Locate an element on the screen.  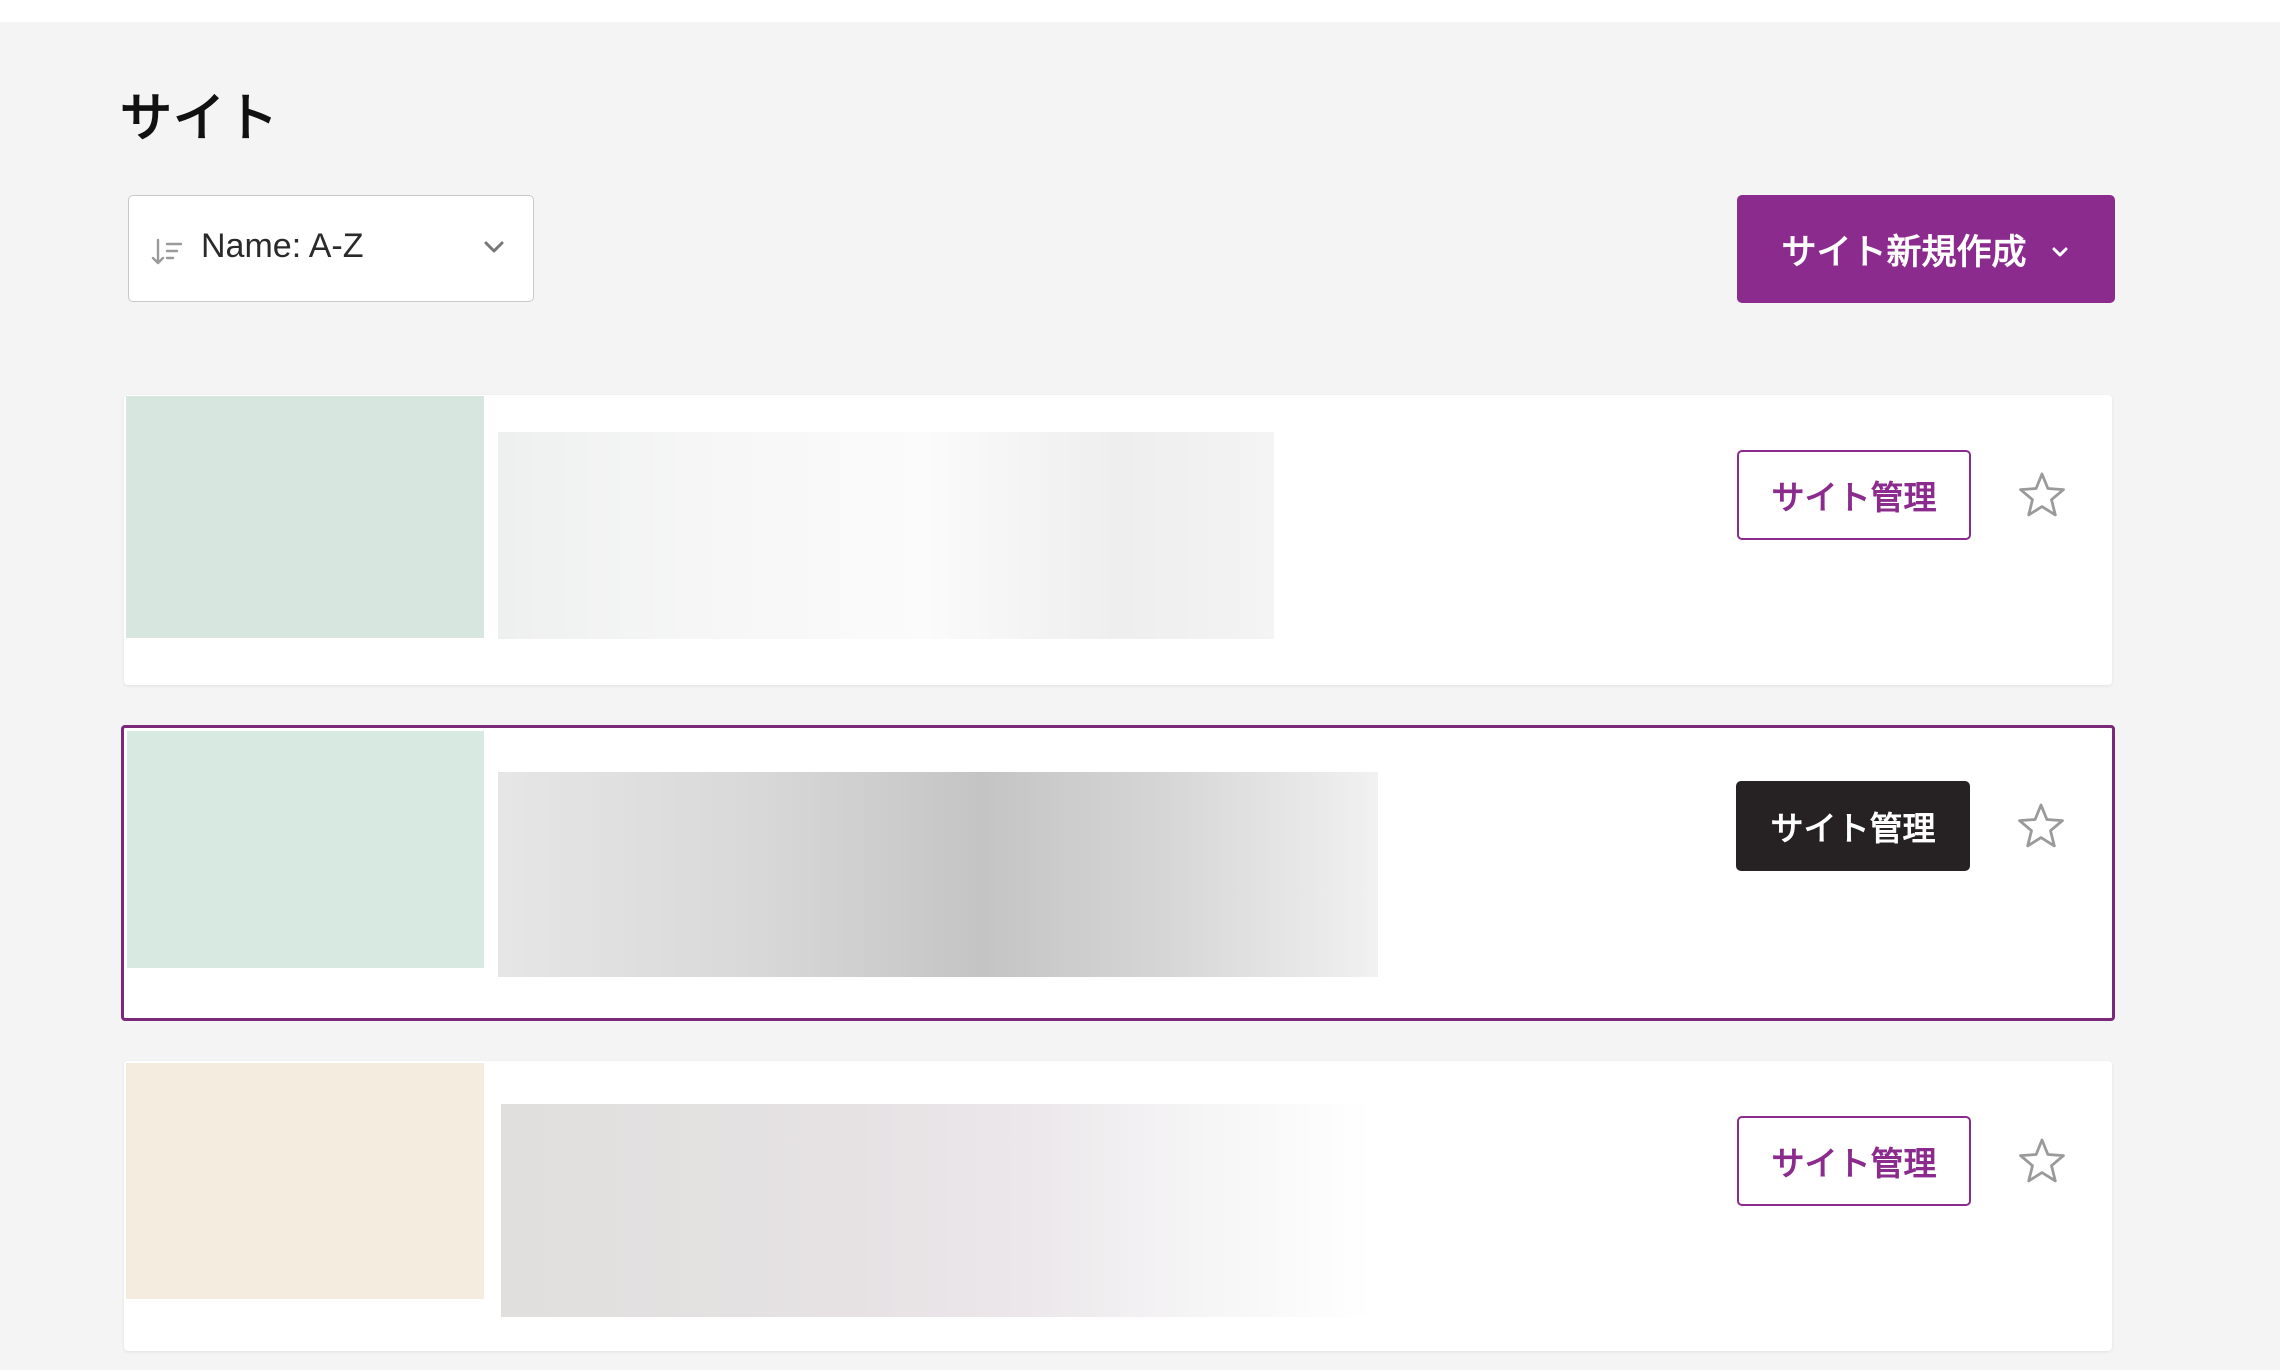
sort-icon is located at coordinates (167, 251).